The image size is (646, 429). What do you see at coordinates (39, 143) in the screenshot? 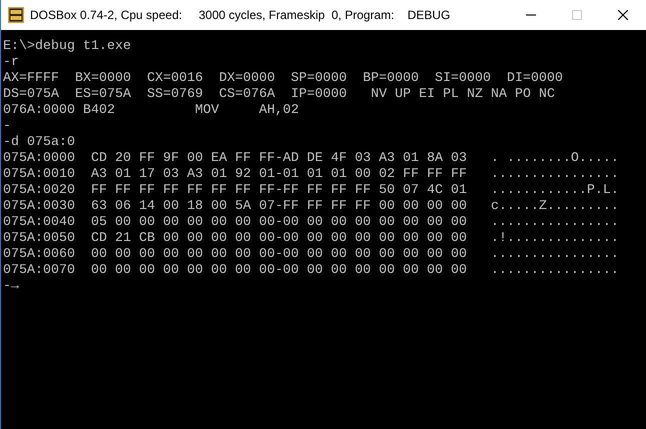
I see `console-line: -d 075a:0` at bounding box center [39, 143].